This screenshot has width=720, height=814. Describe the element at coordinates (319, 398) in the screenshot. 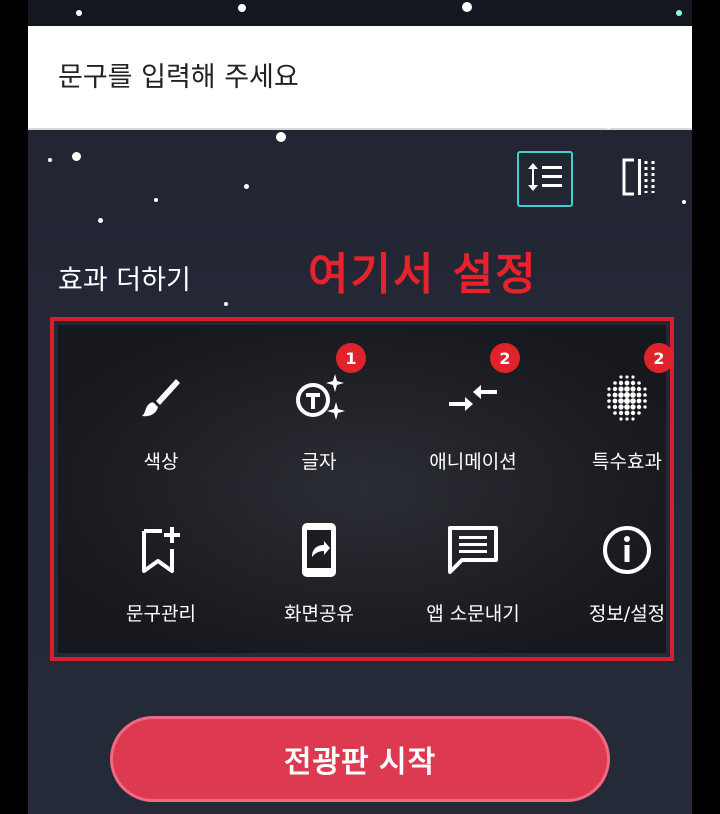

I see `text-sparkle-icon` at that location.